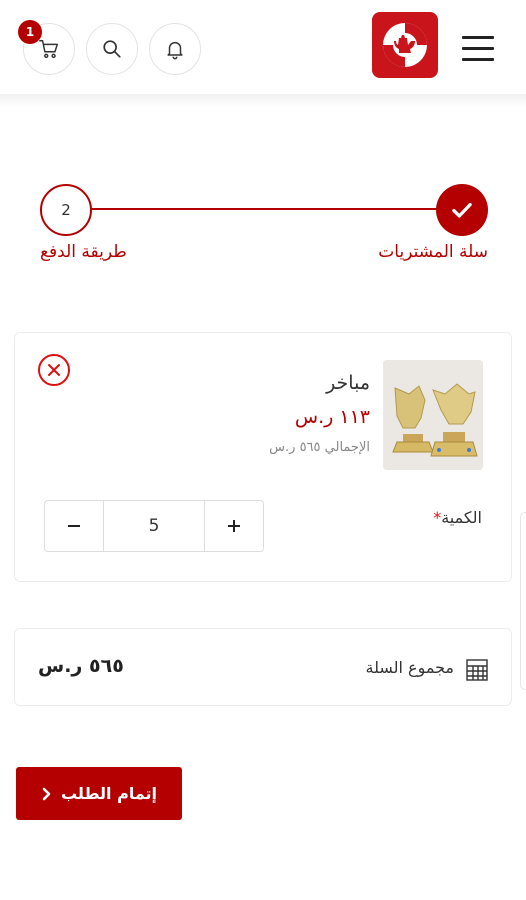 Image resolution: width=526 pixels, height=900 pixels. I want to click on incense-burner-image, so click(433, 415).